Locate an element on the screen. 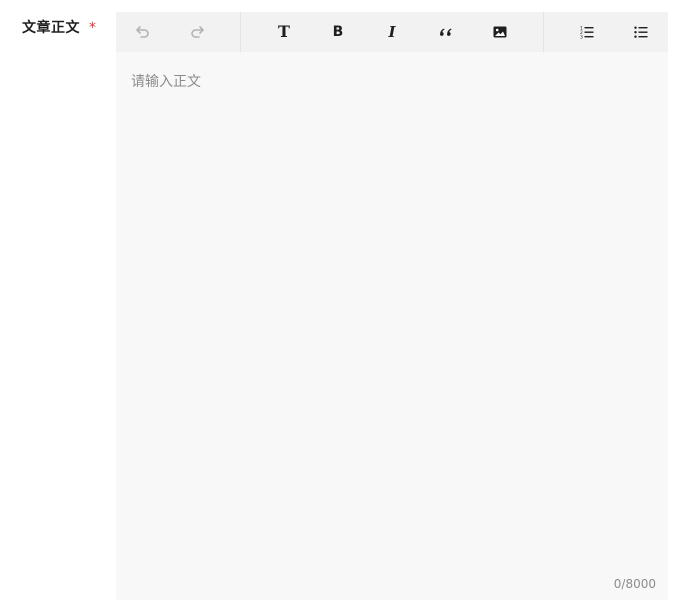 This screenshot has height=615, width=693. ordered-list-button: 1 2 3 is located at coordinates (587, 32).